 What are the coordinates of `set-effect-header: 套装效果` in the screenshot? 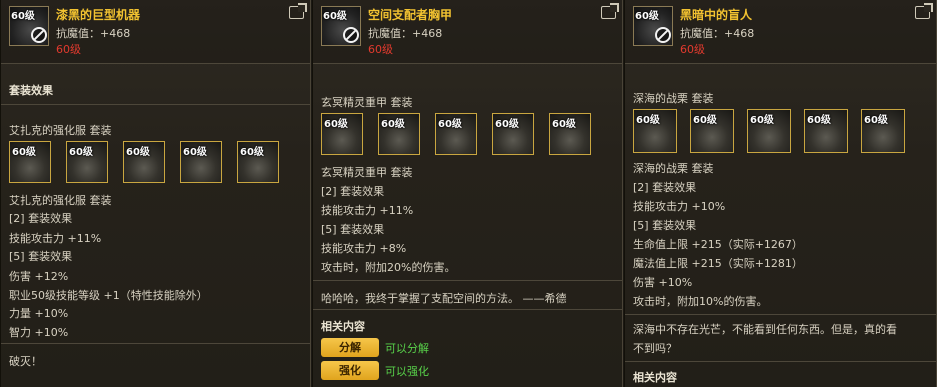 It's located at (31, 90).